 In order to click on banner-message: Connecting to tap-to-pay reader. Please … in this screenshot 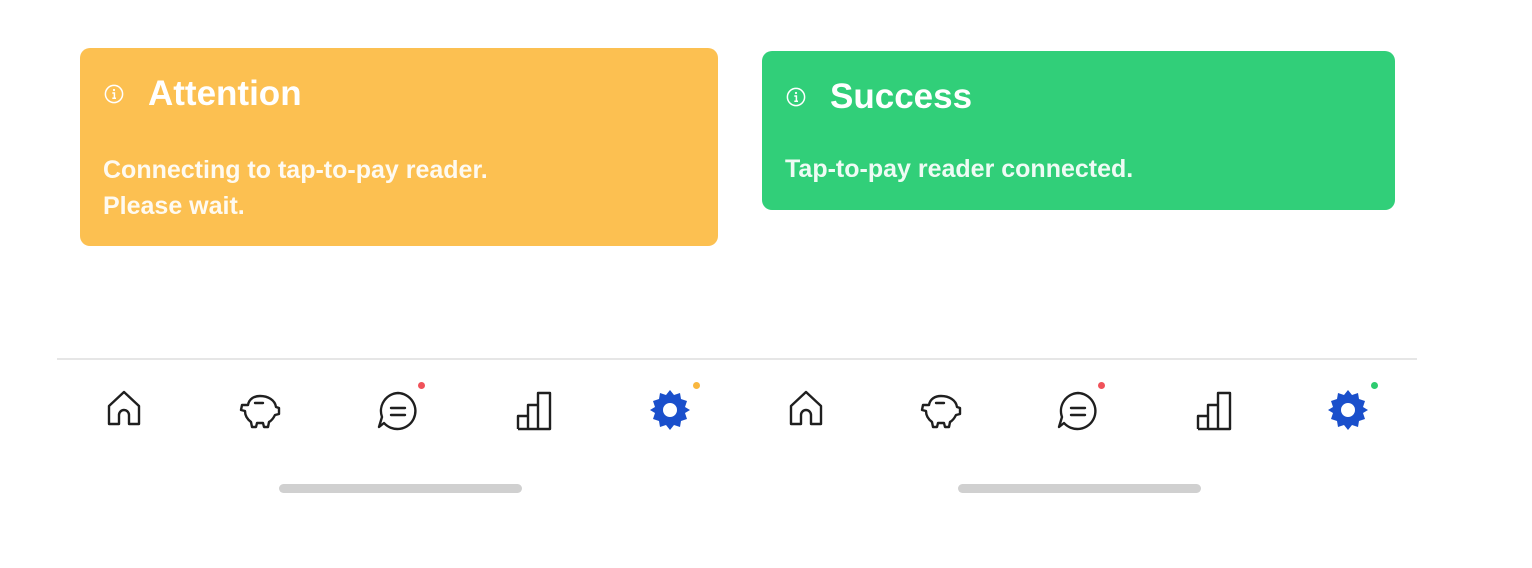, I will do `click(295, 188)`.